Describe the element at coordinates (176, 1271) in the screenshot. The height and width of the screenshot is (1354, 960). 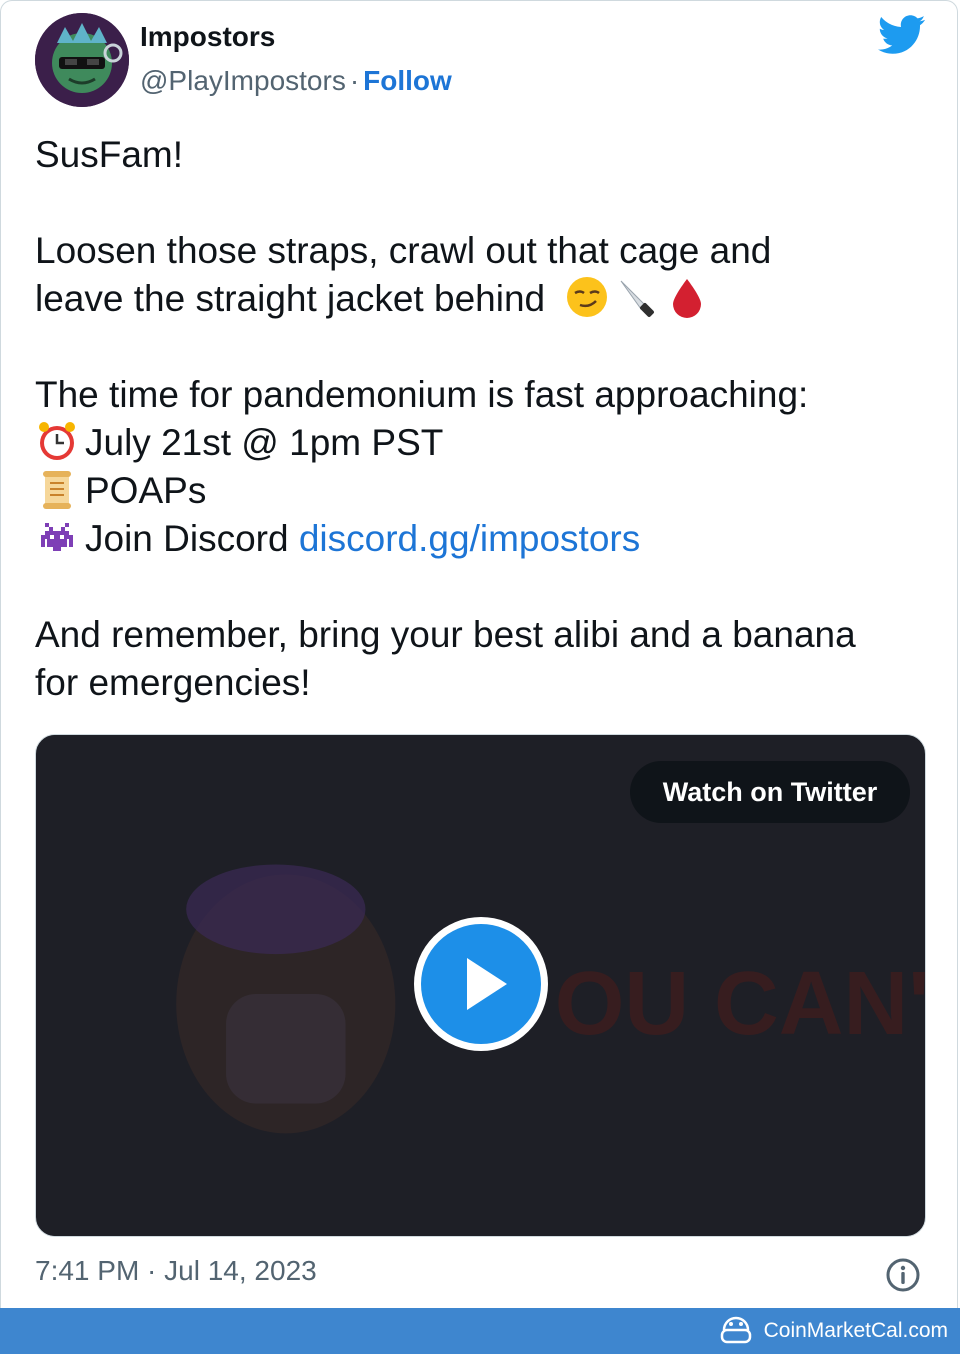
I see `tweet-timestamp: 7:41 PM · Jul 14, 2023` at that location.